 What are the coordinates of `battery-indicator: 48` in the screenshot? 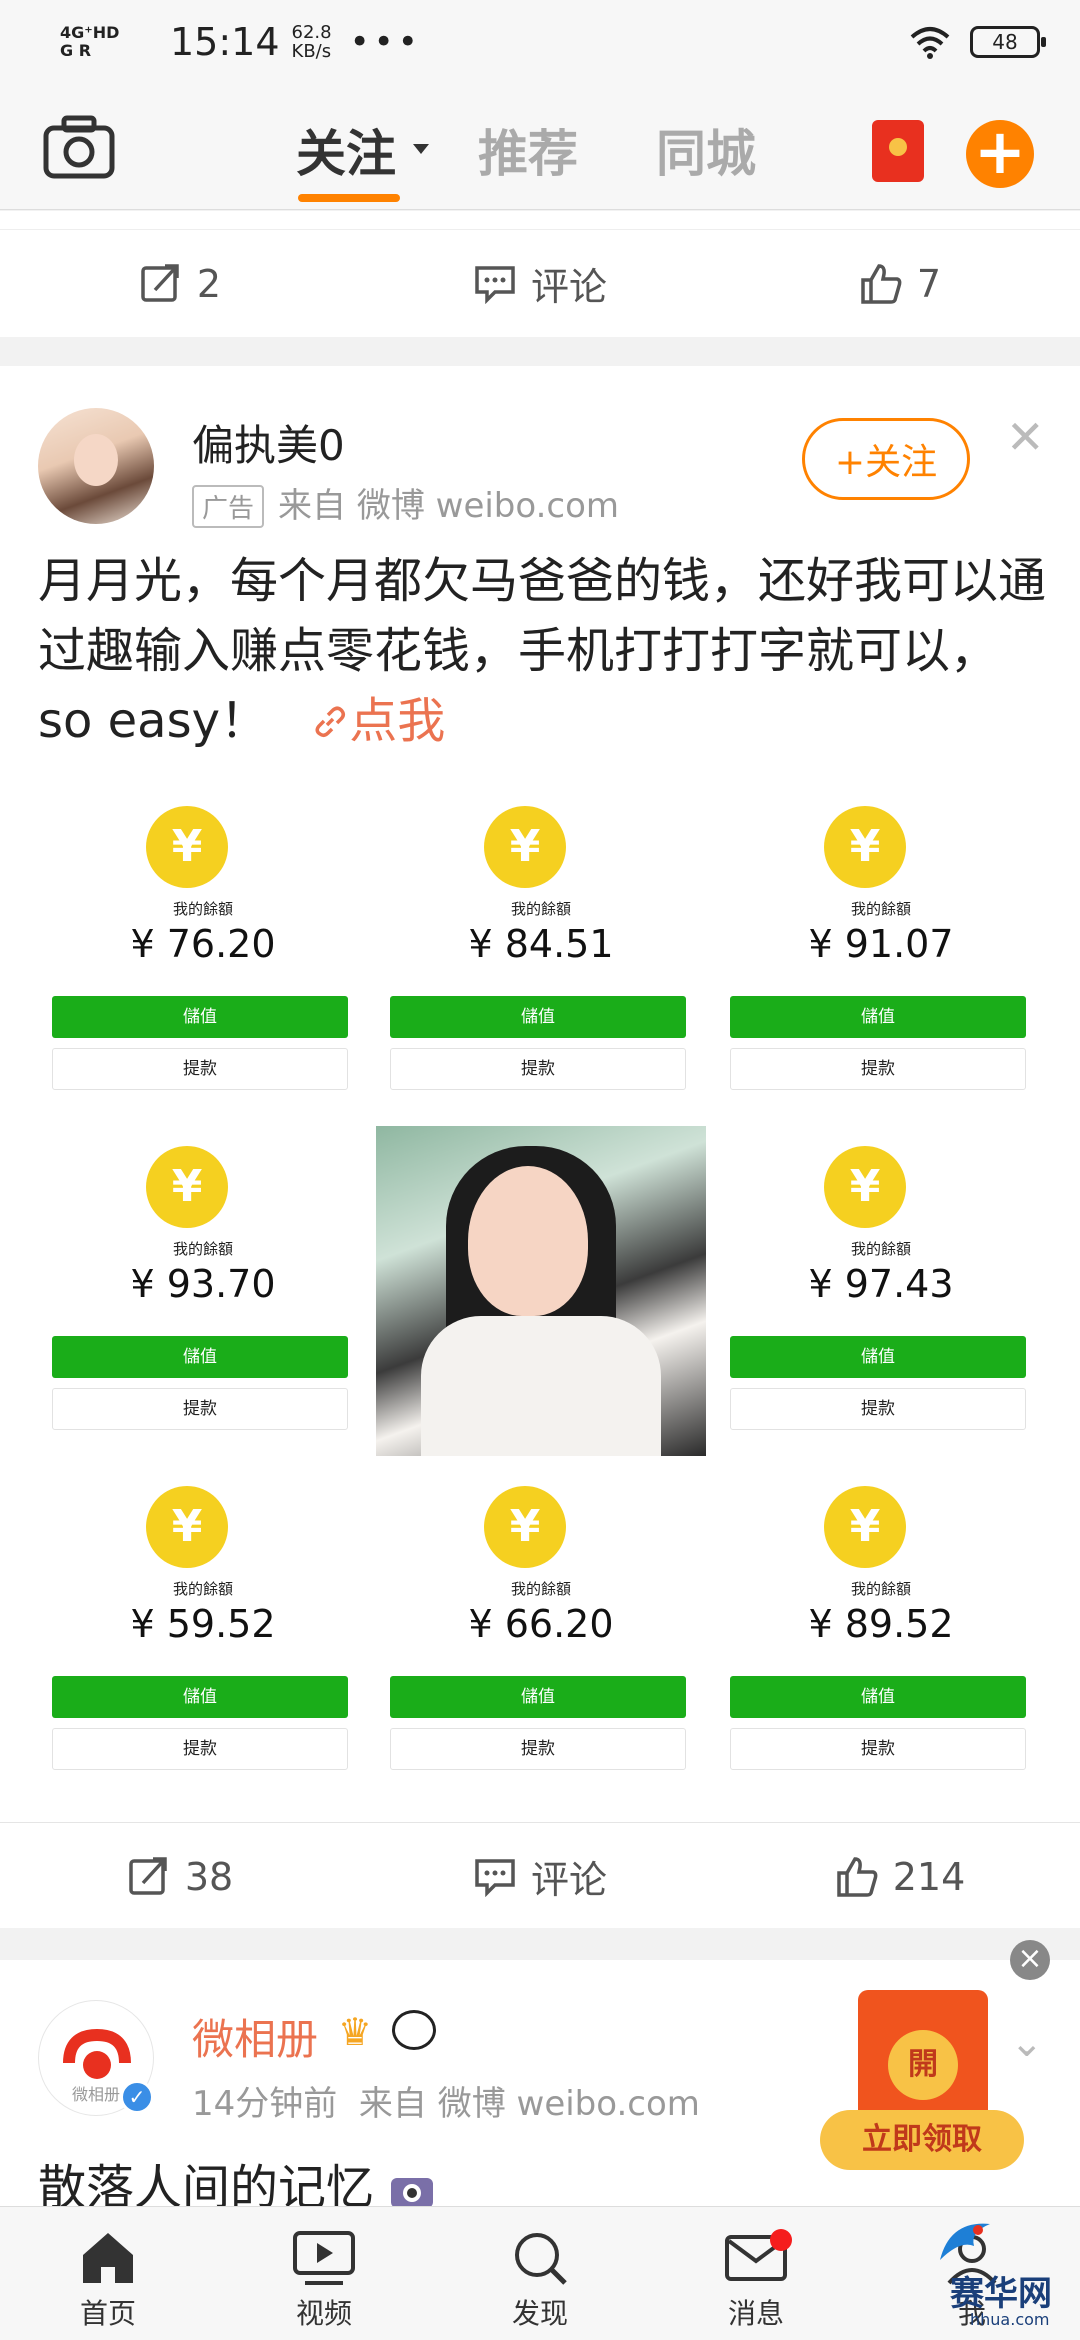 It's located at (1008, 42).